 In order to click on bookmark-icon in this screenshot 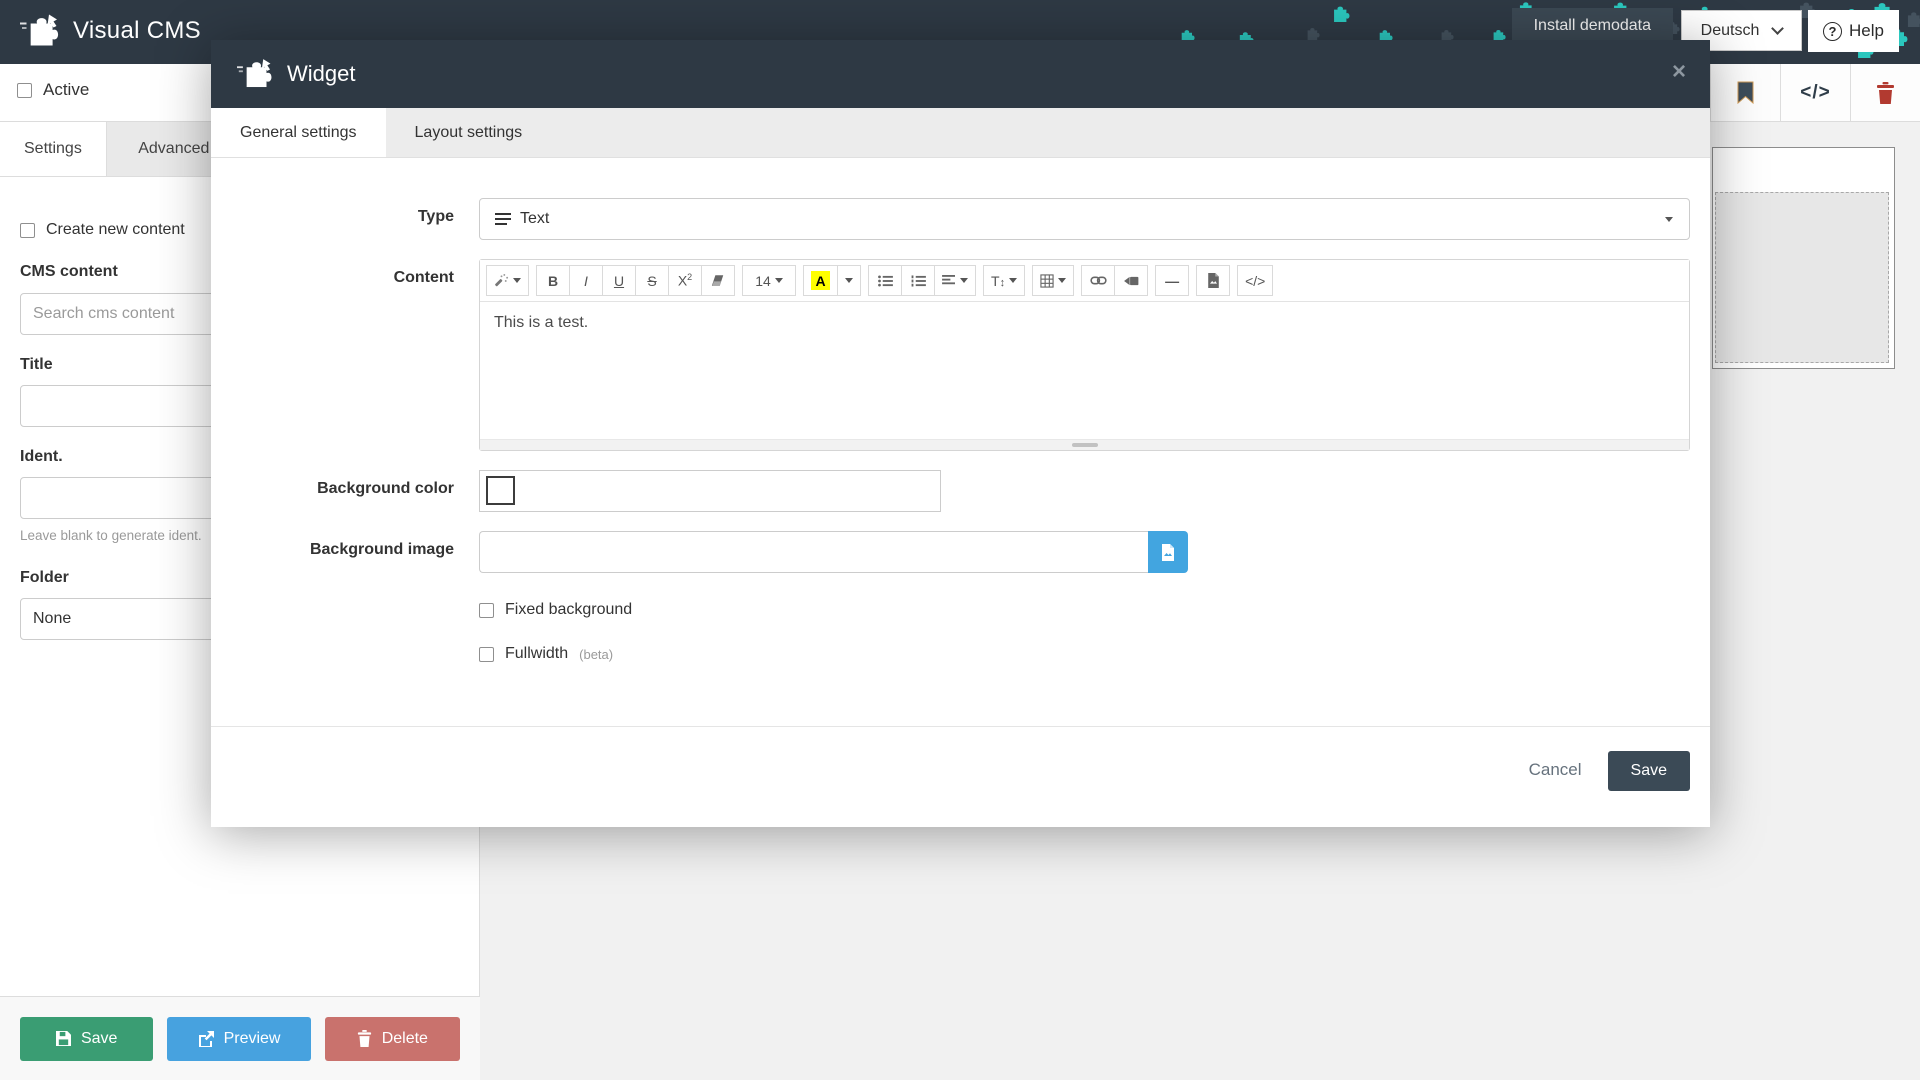, I will do `click(1745, 92)`.